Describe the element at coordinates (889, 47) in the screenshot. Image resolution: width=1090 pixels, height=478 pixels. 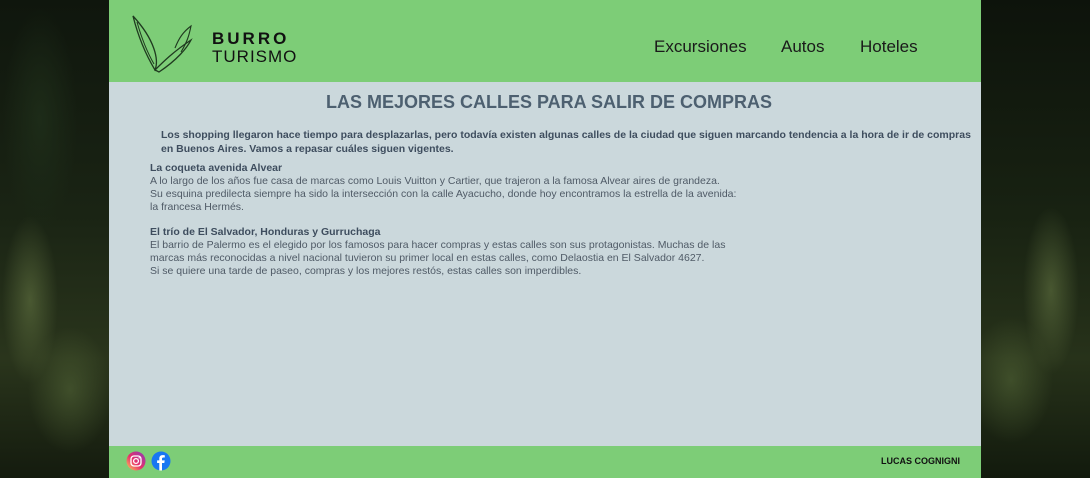
I see `nav-hoteles: Hoteles` at that location.